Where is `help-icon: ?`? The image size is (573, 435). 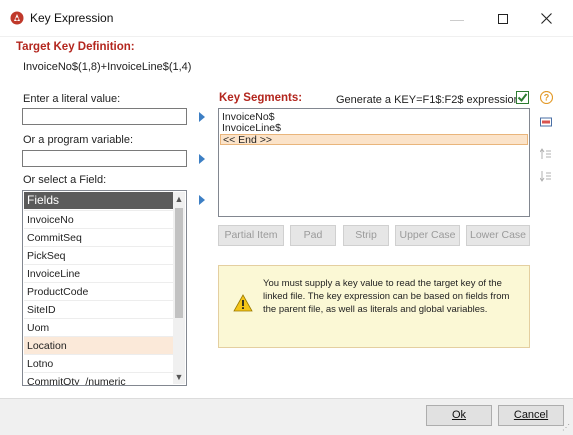
help-icon: ? is located at coordinates (546, 98).